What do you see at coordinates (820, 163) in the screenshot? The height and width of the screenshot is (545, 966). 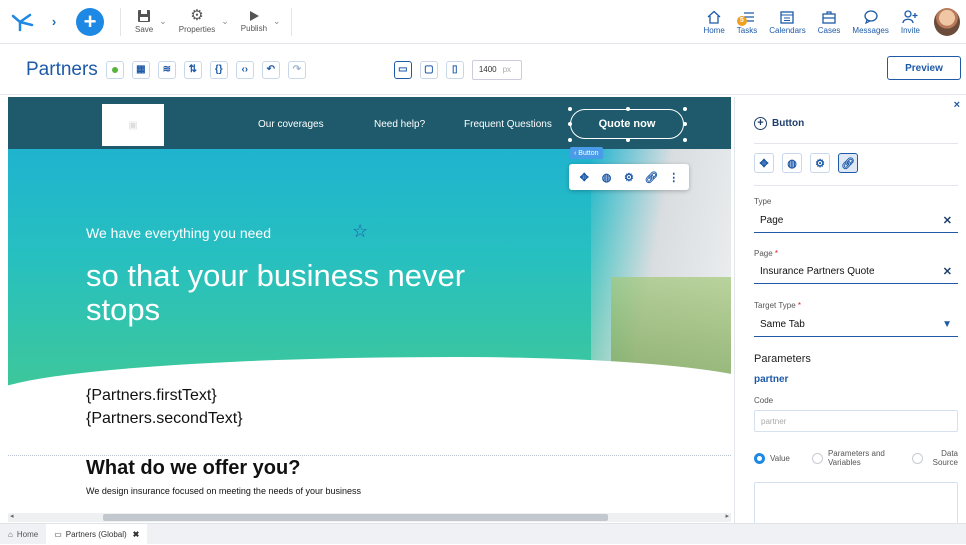 I see `tab-settings: ⚙` at bounding box center [820, 163].